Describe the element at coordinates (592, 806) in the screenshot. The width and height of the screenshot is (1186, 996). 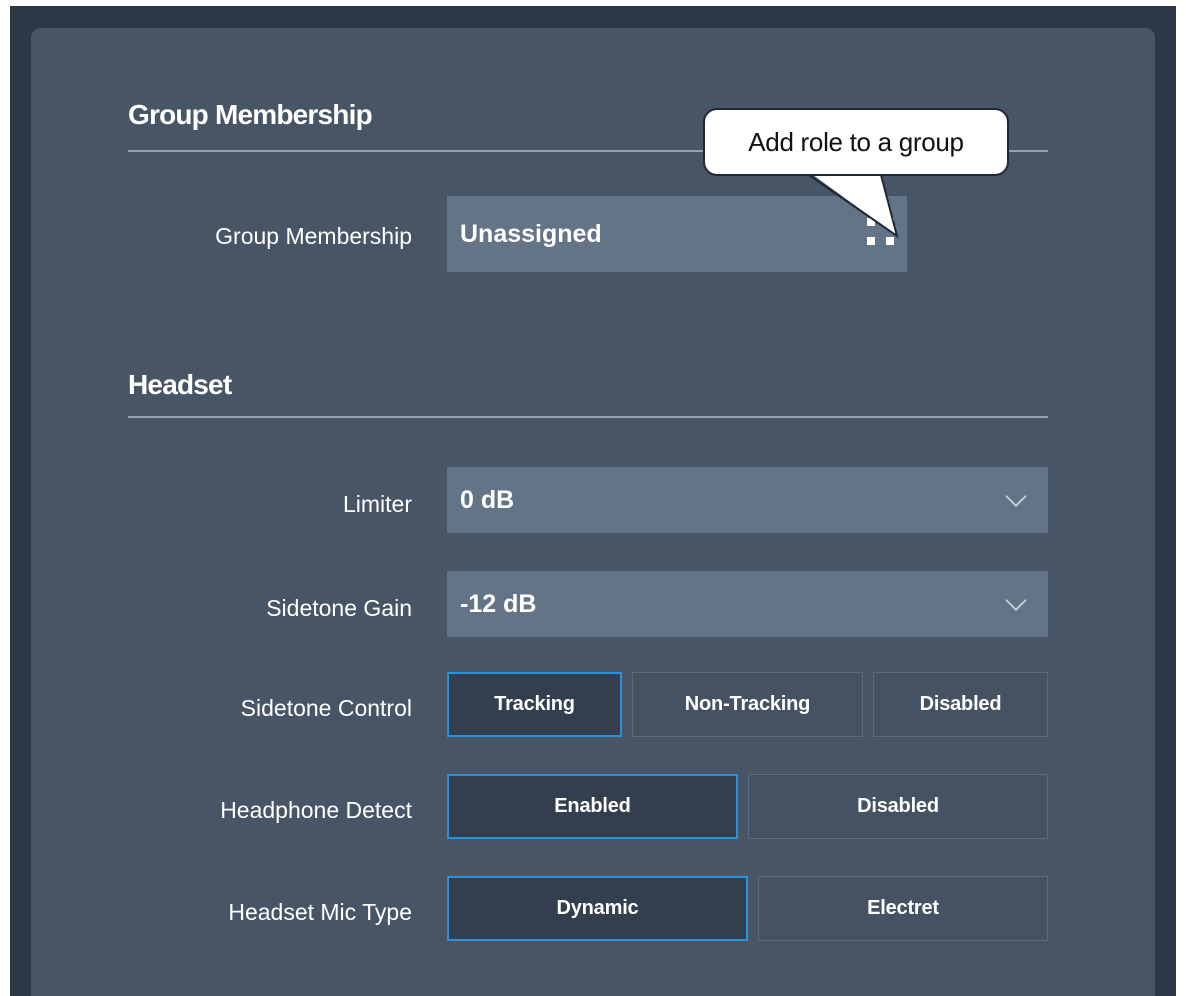
I see `headphone-detect-option-enabled: Enabled` at that location.